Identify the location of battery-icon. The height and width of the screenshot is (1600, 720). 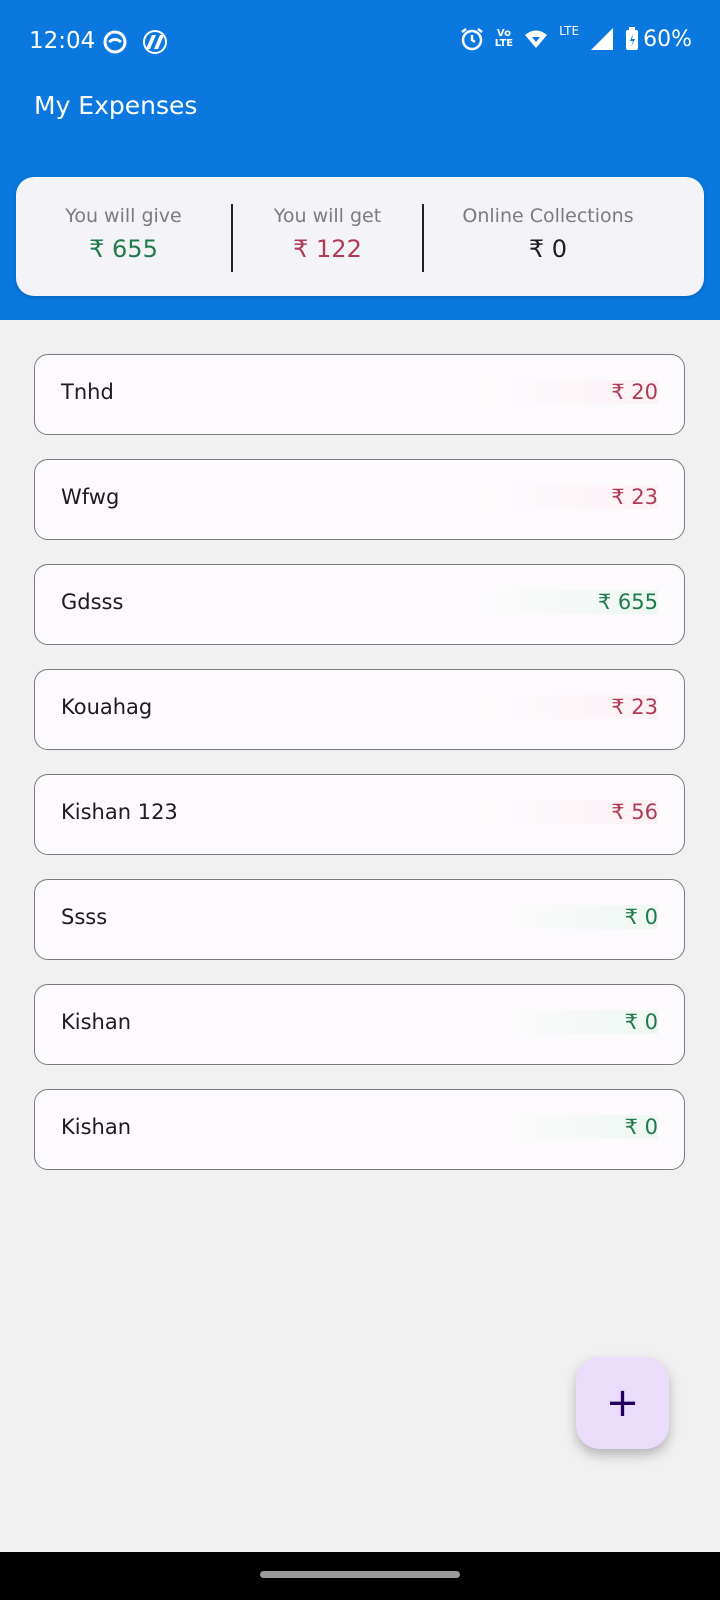
(632, 38).